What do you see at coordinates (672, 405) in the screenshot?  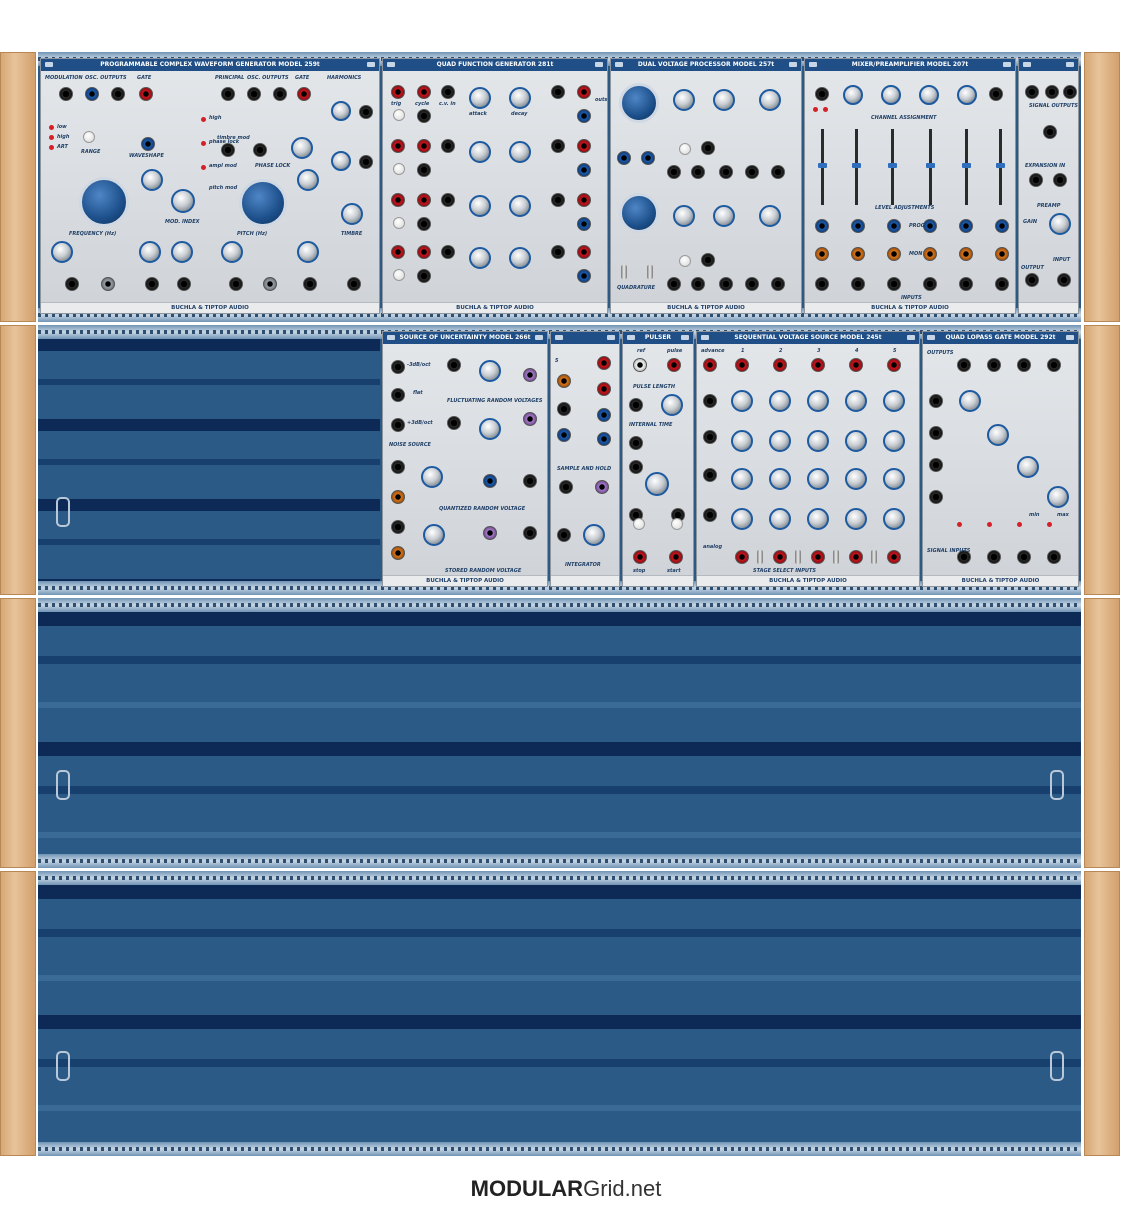 I see `pulse-length-knob` at bounding box center [672, 405].